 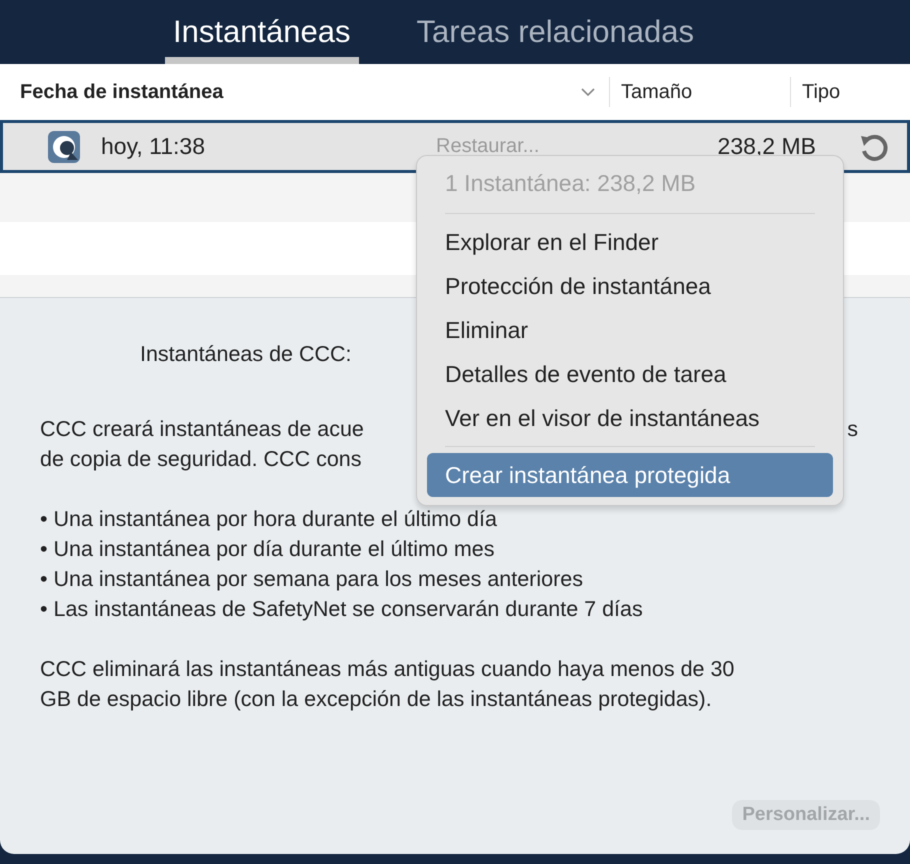 What do you see at coordinates (630, 330) in the screenshot?
I see `menu-item: Eliminar` at bounding box center [630, 330].